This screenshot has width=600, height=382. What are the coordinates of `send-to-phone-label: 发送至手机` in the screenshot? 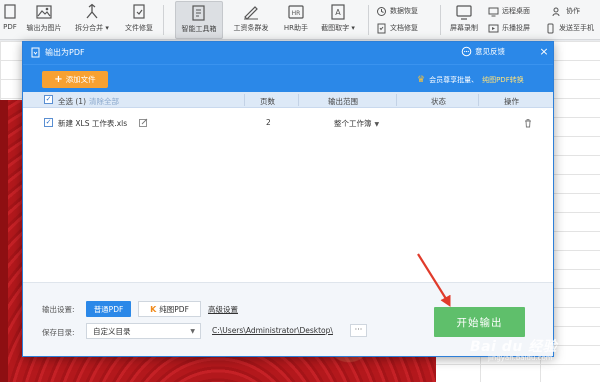 It's located at (576, 28).